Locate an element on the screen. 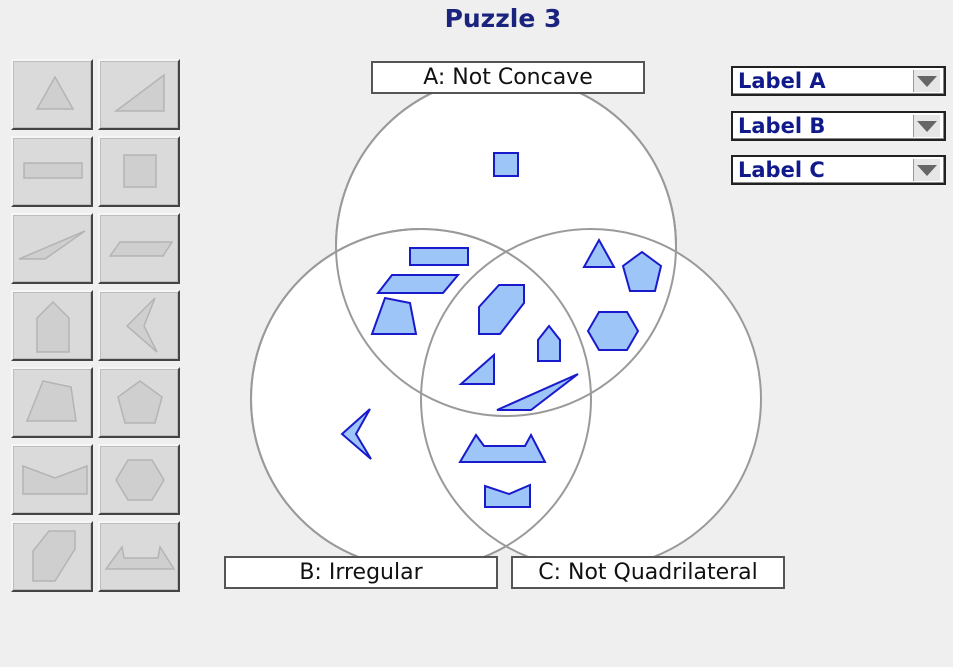 The width and height of the screenshot is (953, 667). set-c-label: C: Not Quadrilateral is located at coordinates (648, 572).